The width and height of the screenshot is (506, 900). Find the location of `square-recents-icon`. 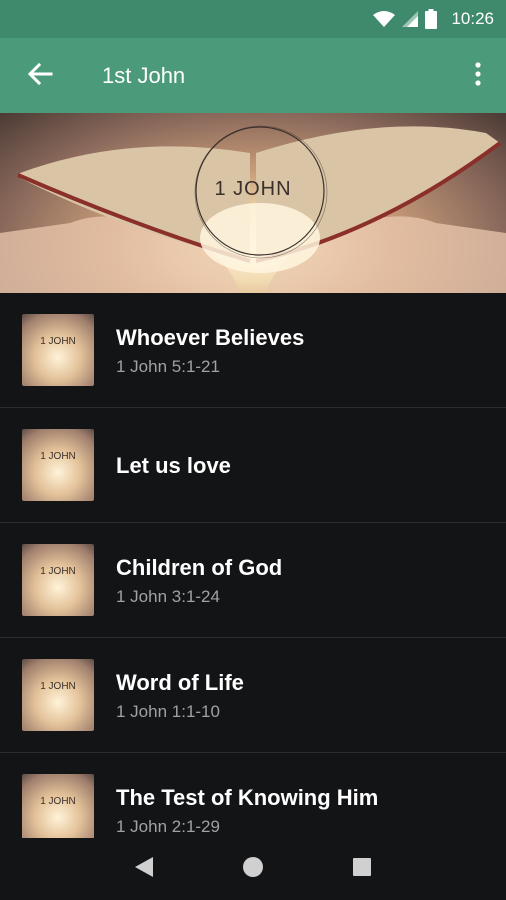

square-recents-icon is located at coordinates (362, 869).